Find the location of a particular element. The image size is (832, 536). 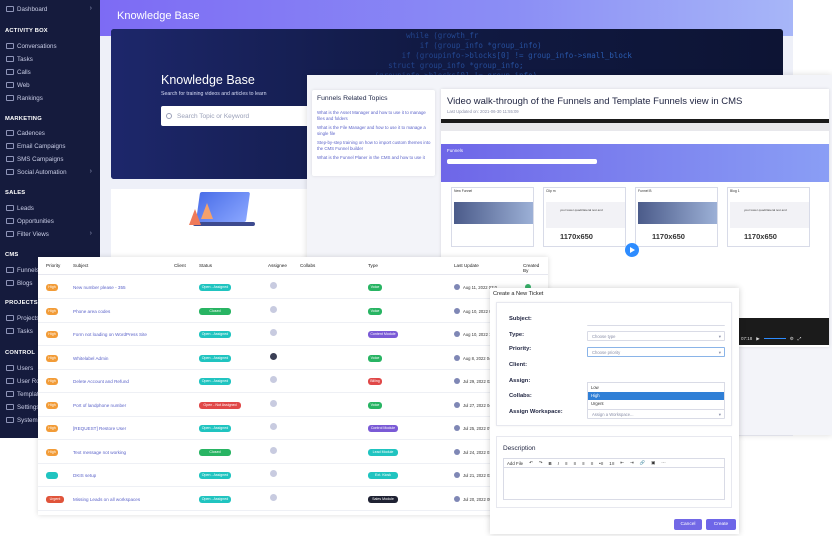

priority-badge: High is located at coordinates (52, 452).